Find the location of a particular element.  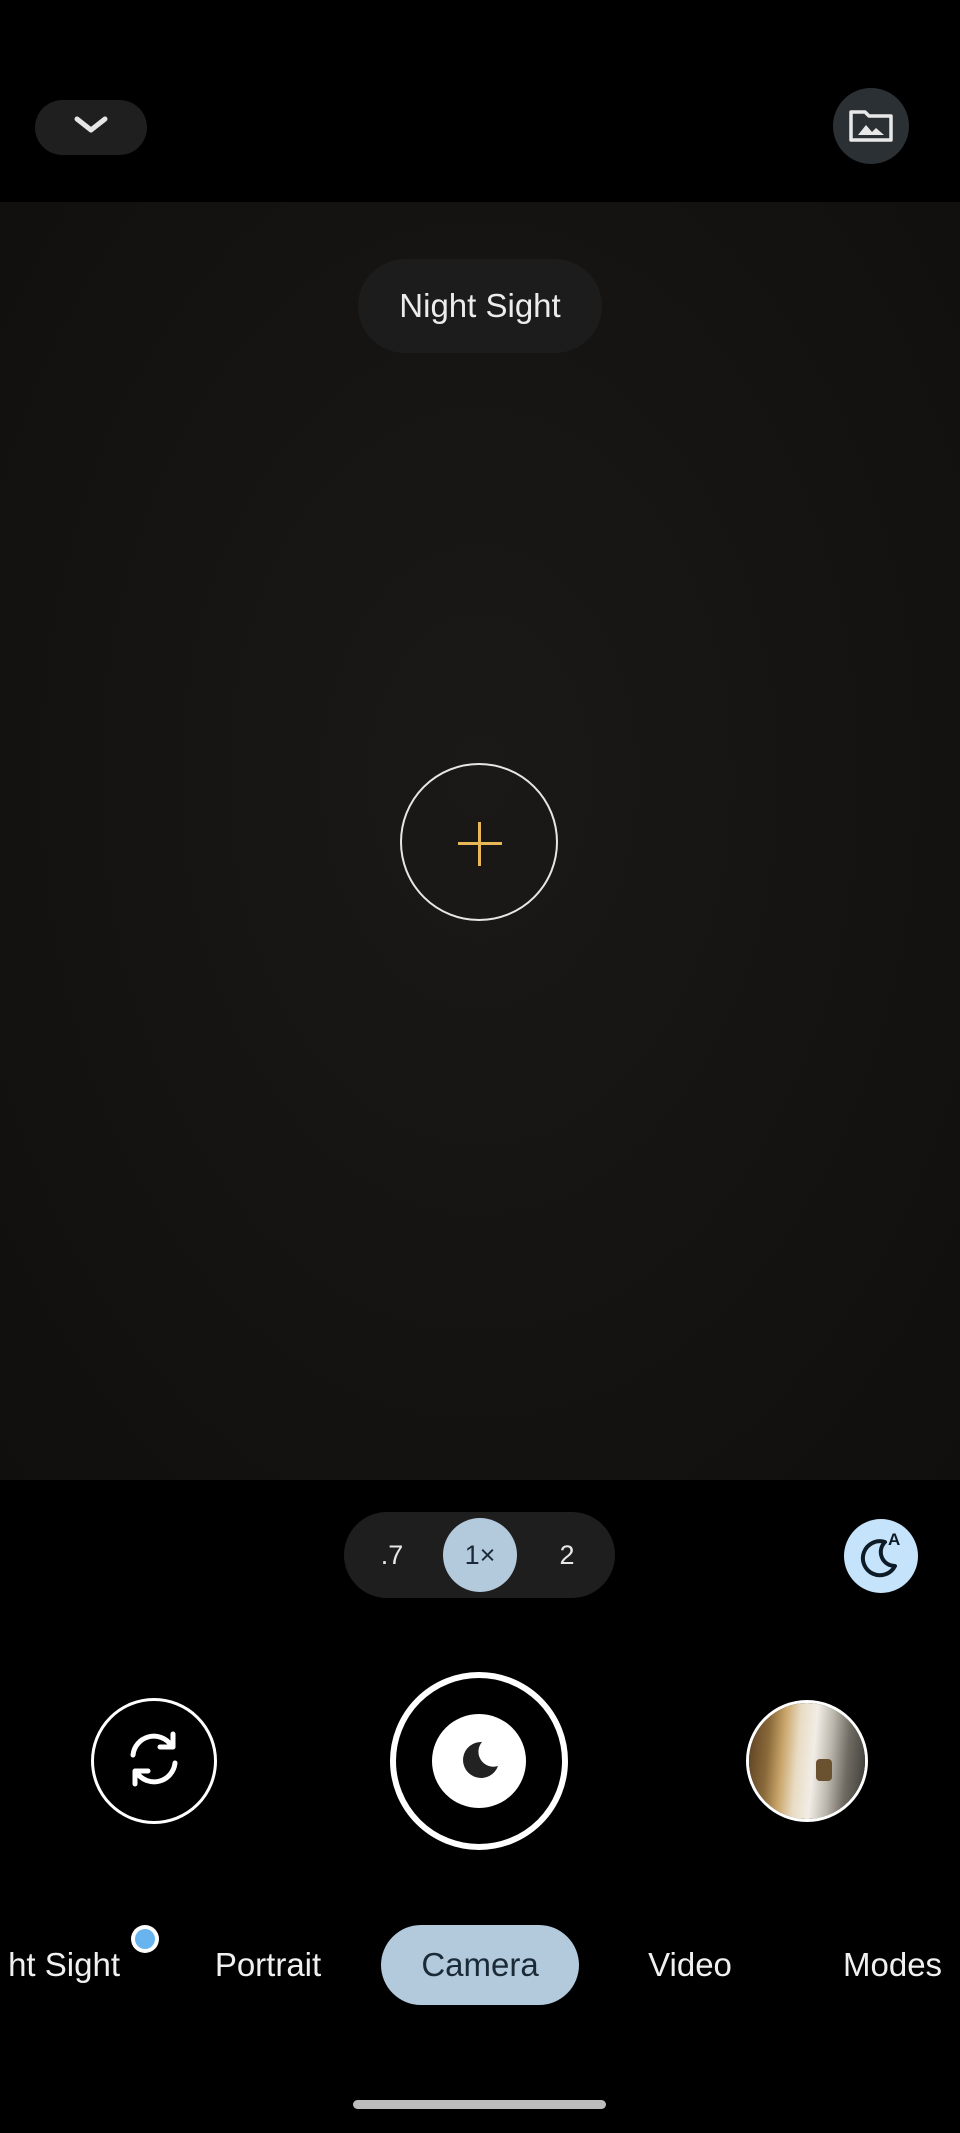

moon-icon is located at coordinates (479, 1761).